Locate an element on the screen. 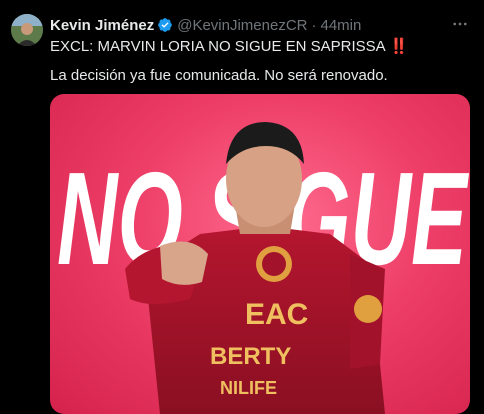 This screenshot has width=484, height=414. avatar is located at coordinates (27, 30).